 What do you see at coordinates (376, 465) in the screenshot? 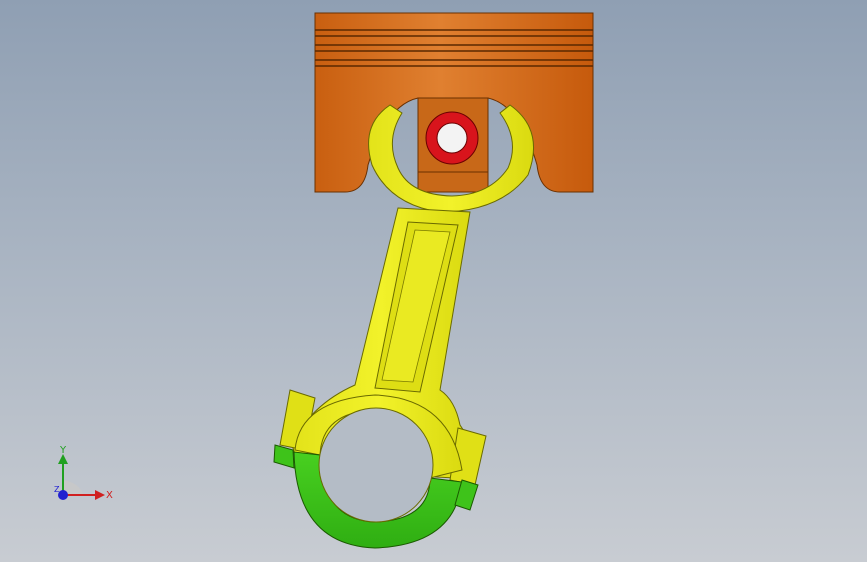
I see `crank-bore` at bounding box center [376, 465].